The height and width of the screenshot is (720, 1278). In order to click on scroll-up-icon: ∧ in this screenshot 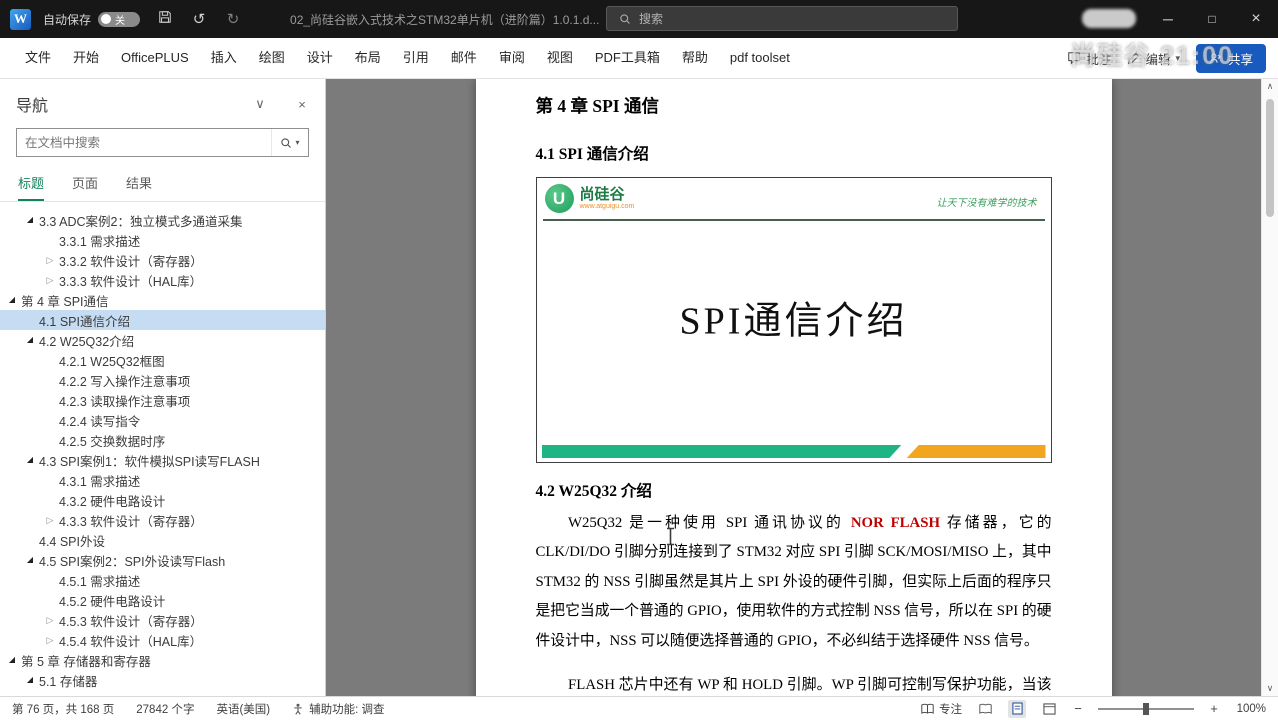, I will do `click(1270, 86)`.